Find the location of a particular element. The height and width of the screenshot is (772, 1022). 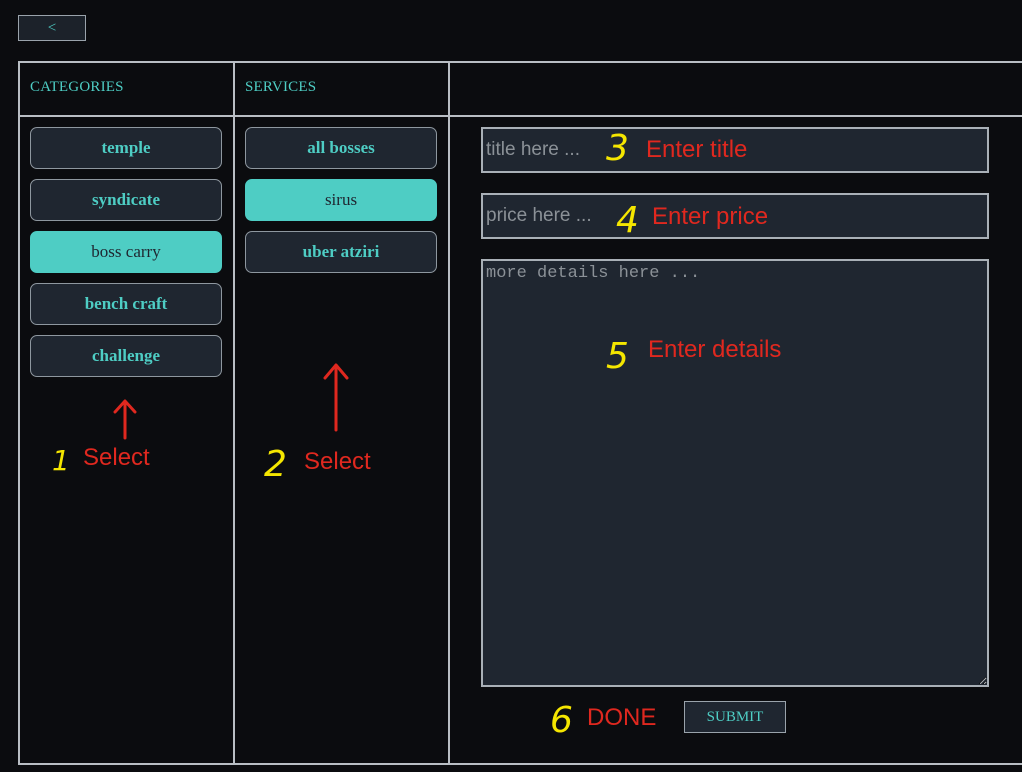

back-button: < is located at coordinates (52, 28).